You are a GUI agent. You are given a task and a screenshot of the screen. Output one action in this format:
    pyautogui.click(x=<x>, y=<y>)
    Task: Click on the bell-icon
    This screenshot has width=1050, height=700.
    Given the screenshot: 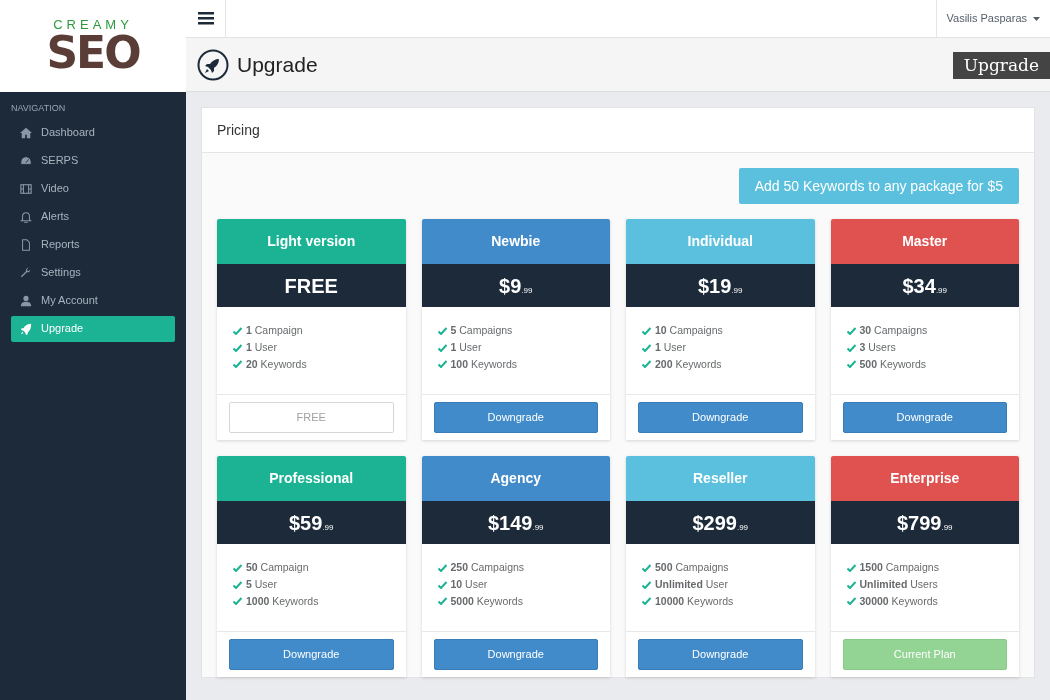 What is the action you would take?
    pyautogui.click(x=26, y=216)
    